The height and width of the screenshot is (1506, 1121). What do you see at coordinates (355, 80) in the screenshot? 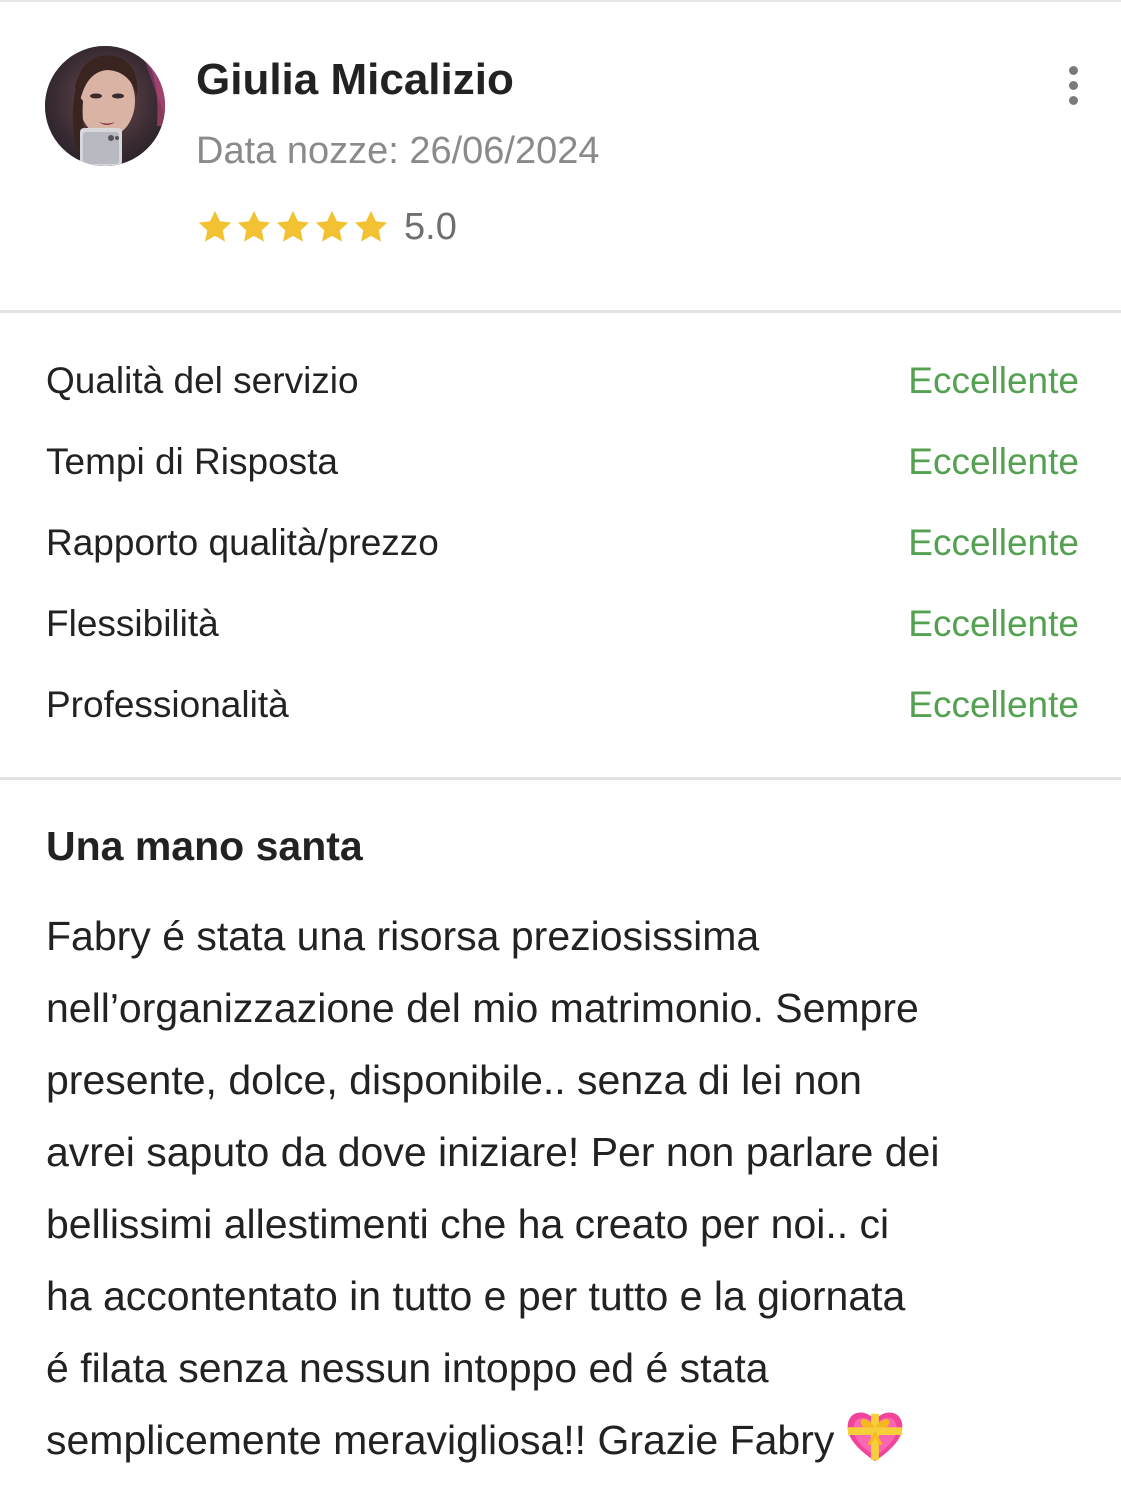
I see `author-name: Giulia Micalizio` at bounding box center [355, 80].